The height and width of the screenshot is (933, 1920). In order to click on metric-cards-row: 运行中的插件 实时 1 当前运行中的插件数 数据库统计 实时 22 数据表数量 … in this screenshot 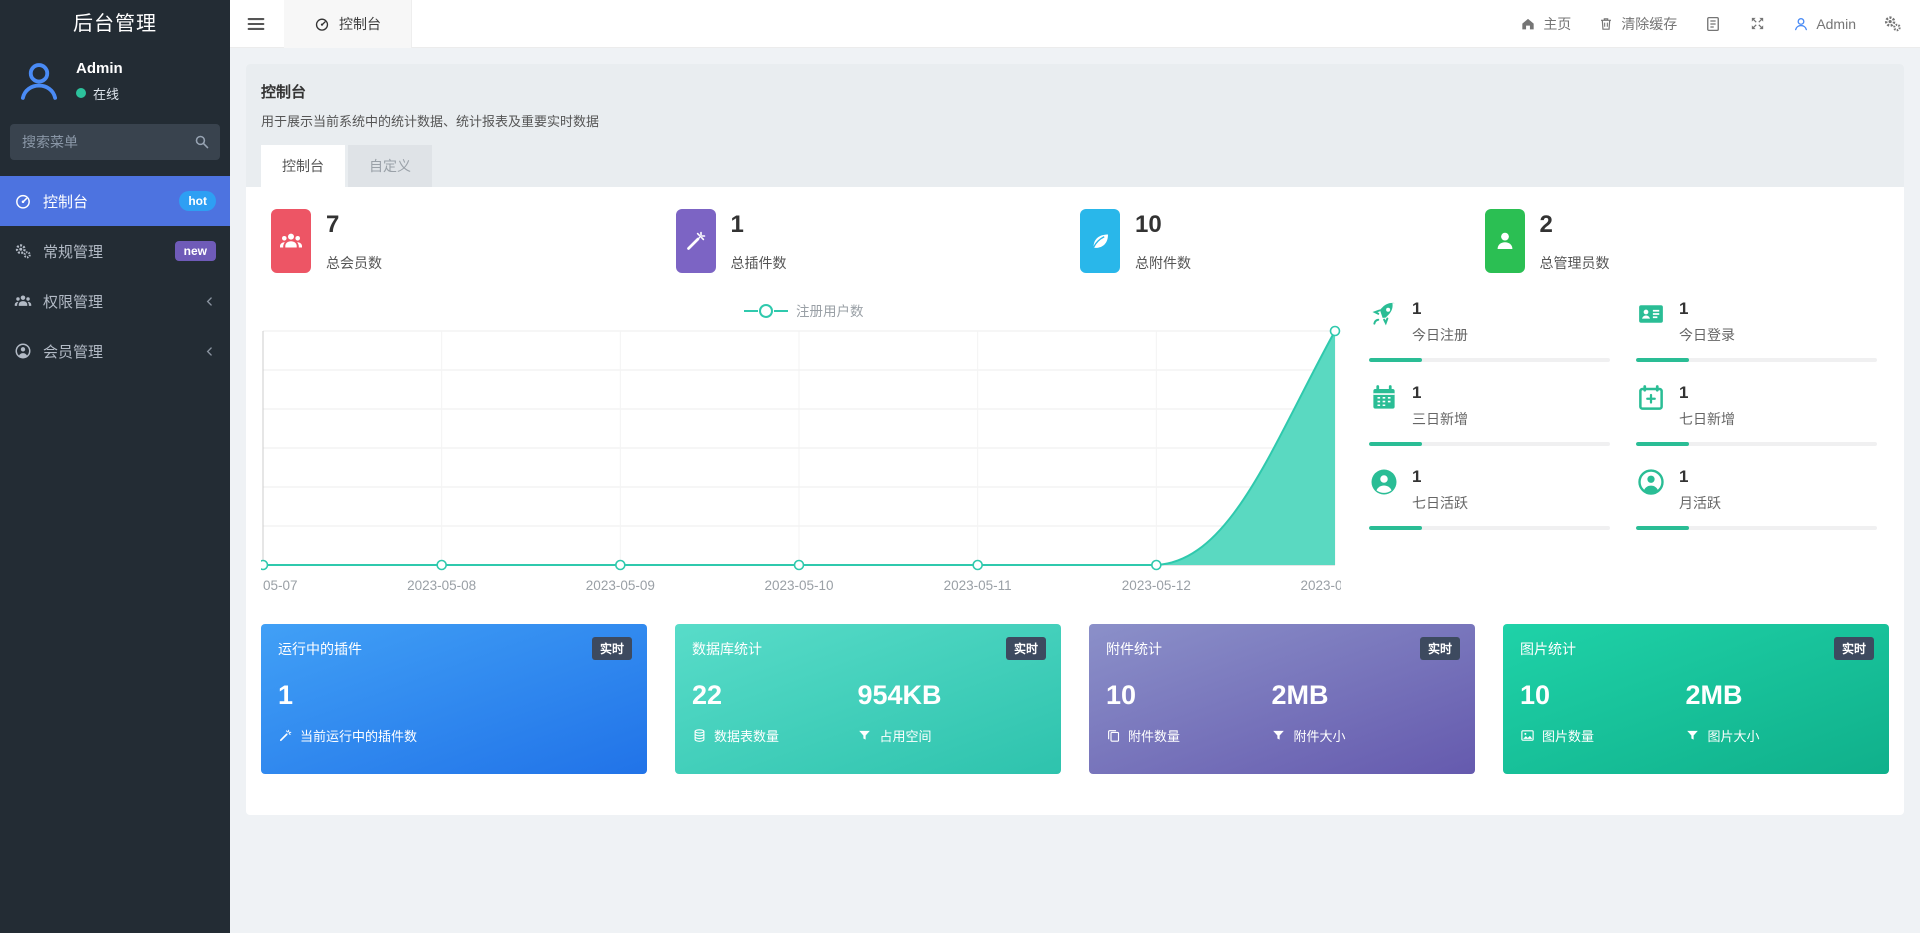, I will do `click(1075, 699)`.